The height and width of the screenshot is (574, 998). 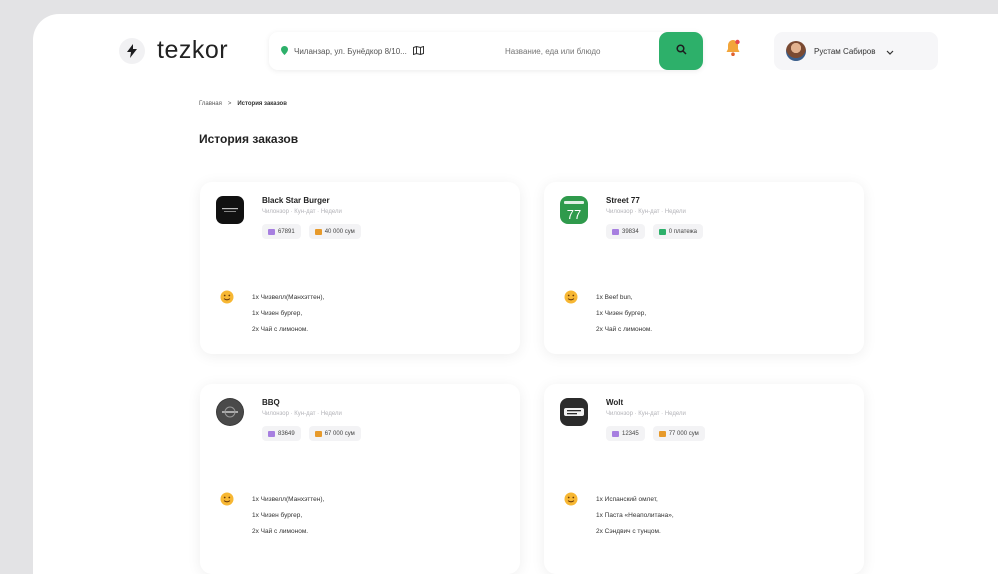 What do you see at coordinates (625, 433) in the screenshot?
I see `order-id-badge: 12345` at bounding box center [625, 433].